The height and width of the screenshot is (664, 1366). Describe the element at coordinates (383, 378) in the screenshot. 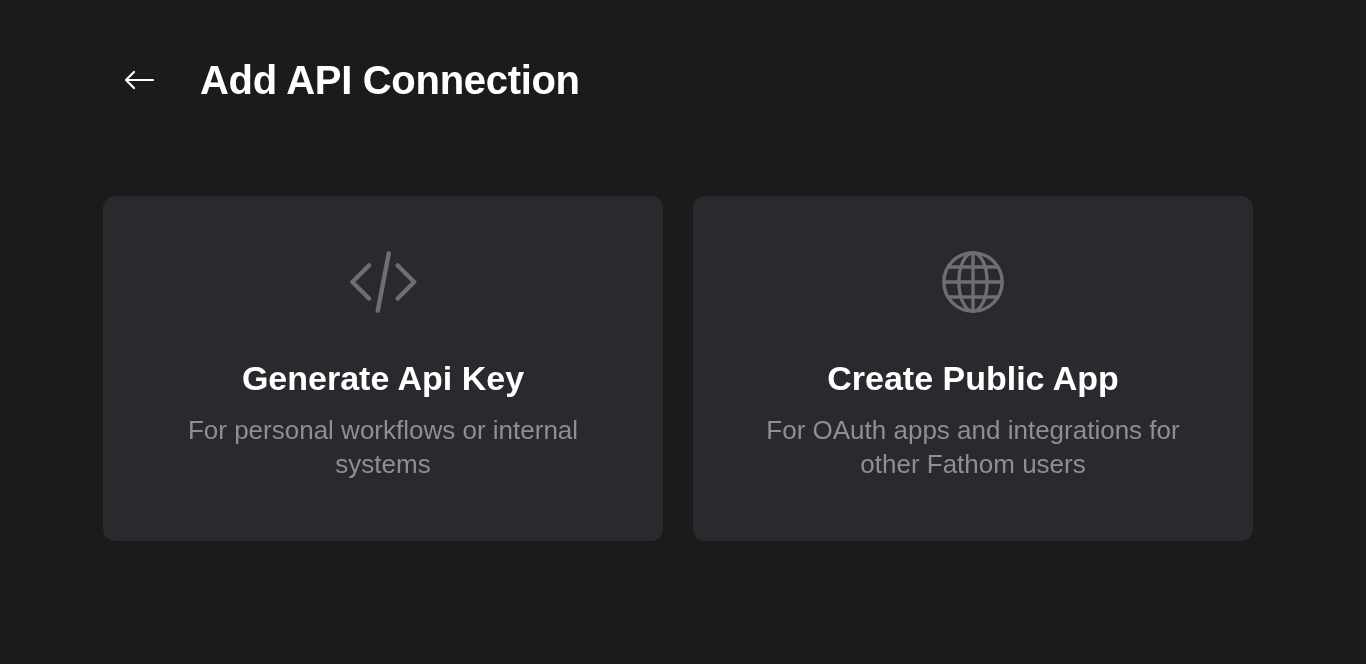

I see `option-title: Generate Api Key` at that location.